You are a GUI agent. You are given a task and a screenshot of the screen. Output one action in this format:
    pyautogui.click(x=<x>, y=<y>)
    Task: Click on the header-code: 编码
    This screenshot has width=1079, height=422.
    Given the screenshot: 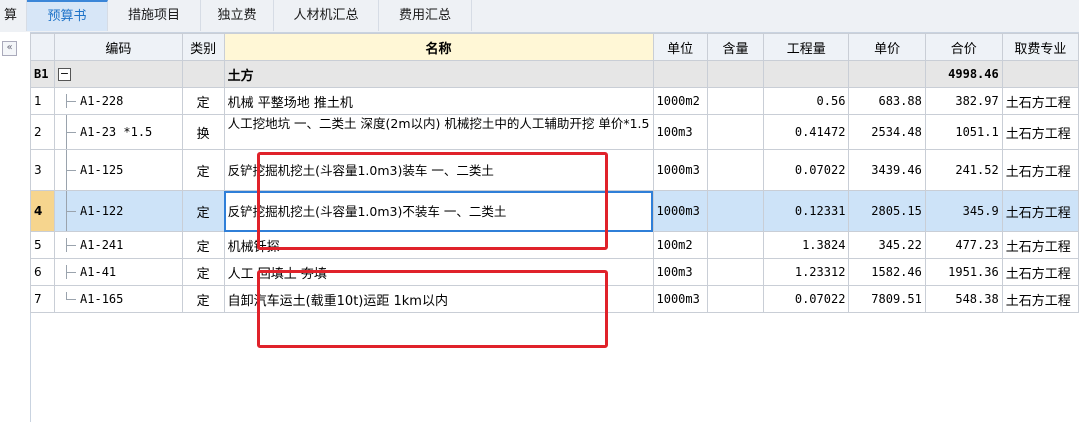 What is the action you would take?
    pyautogui.click(x=118, y=47)
    